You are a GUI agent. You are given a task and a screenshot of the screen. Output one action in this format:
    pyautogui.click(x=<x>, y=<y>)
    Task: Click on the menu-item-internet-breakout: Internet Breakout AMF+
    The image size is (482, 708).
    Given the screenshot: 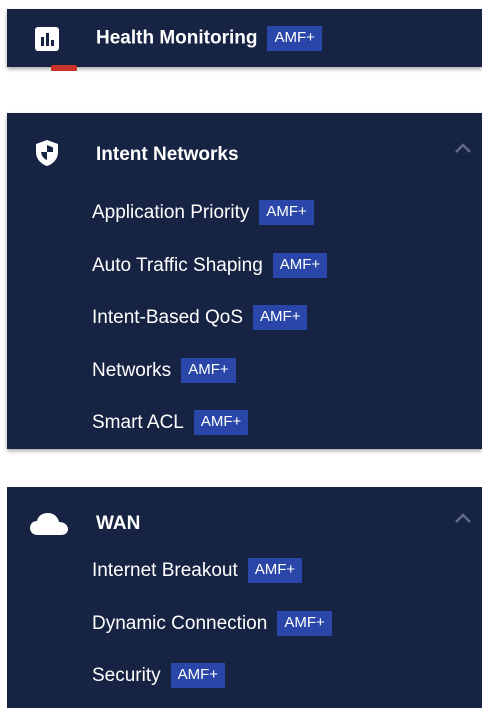 What is the action you would take?
    pyautogui.click(x=197, y=570)
    